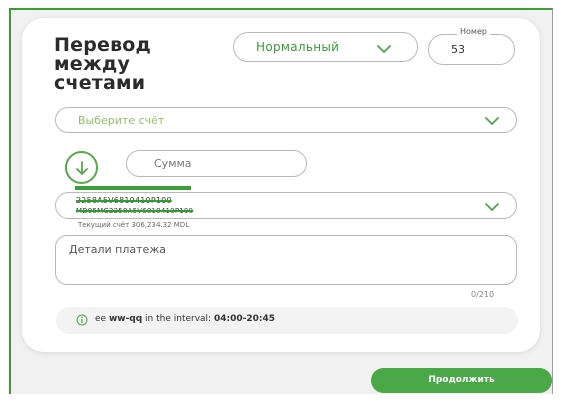 This screenshot has height=402, width=563. I want to click on payment-details-placeholder: Детали платежа, so click(117, 249).